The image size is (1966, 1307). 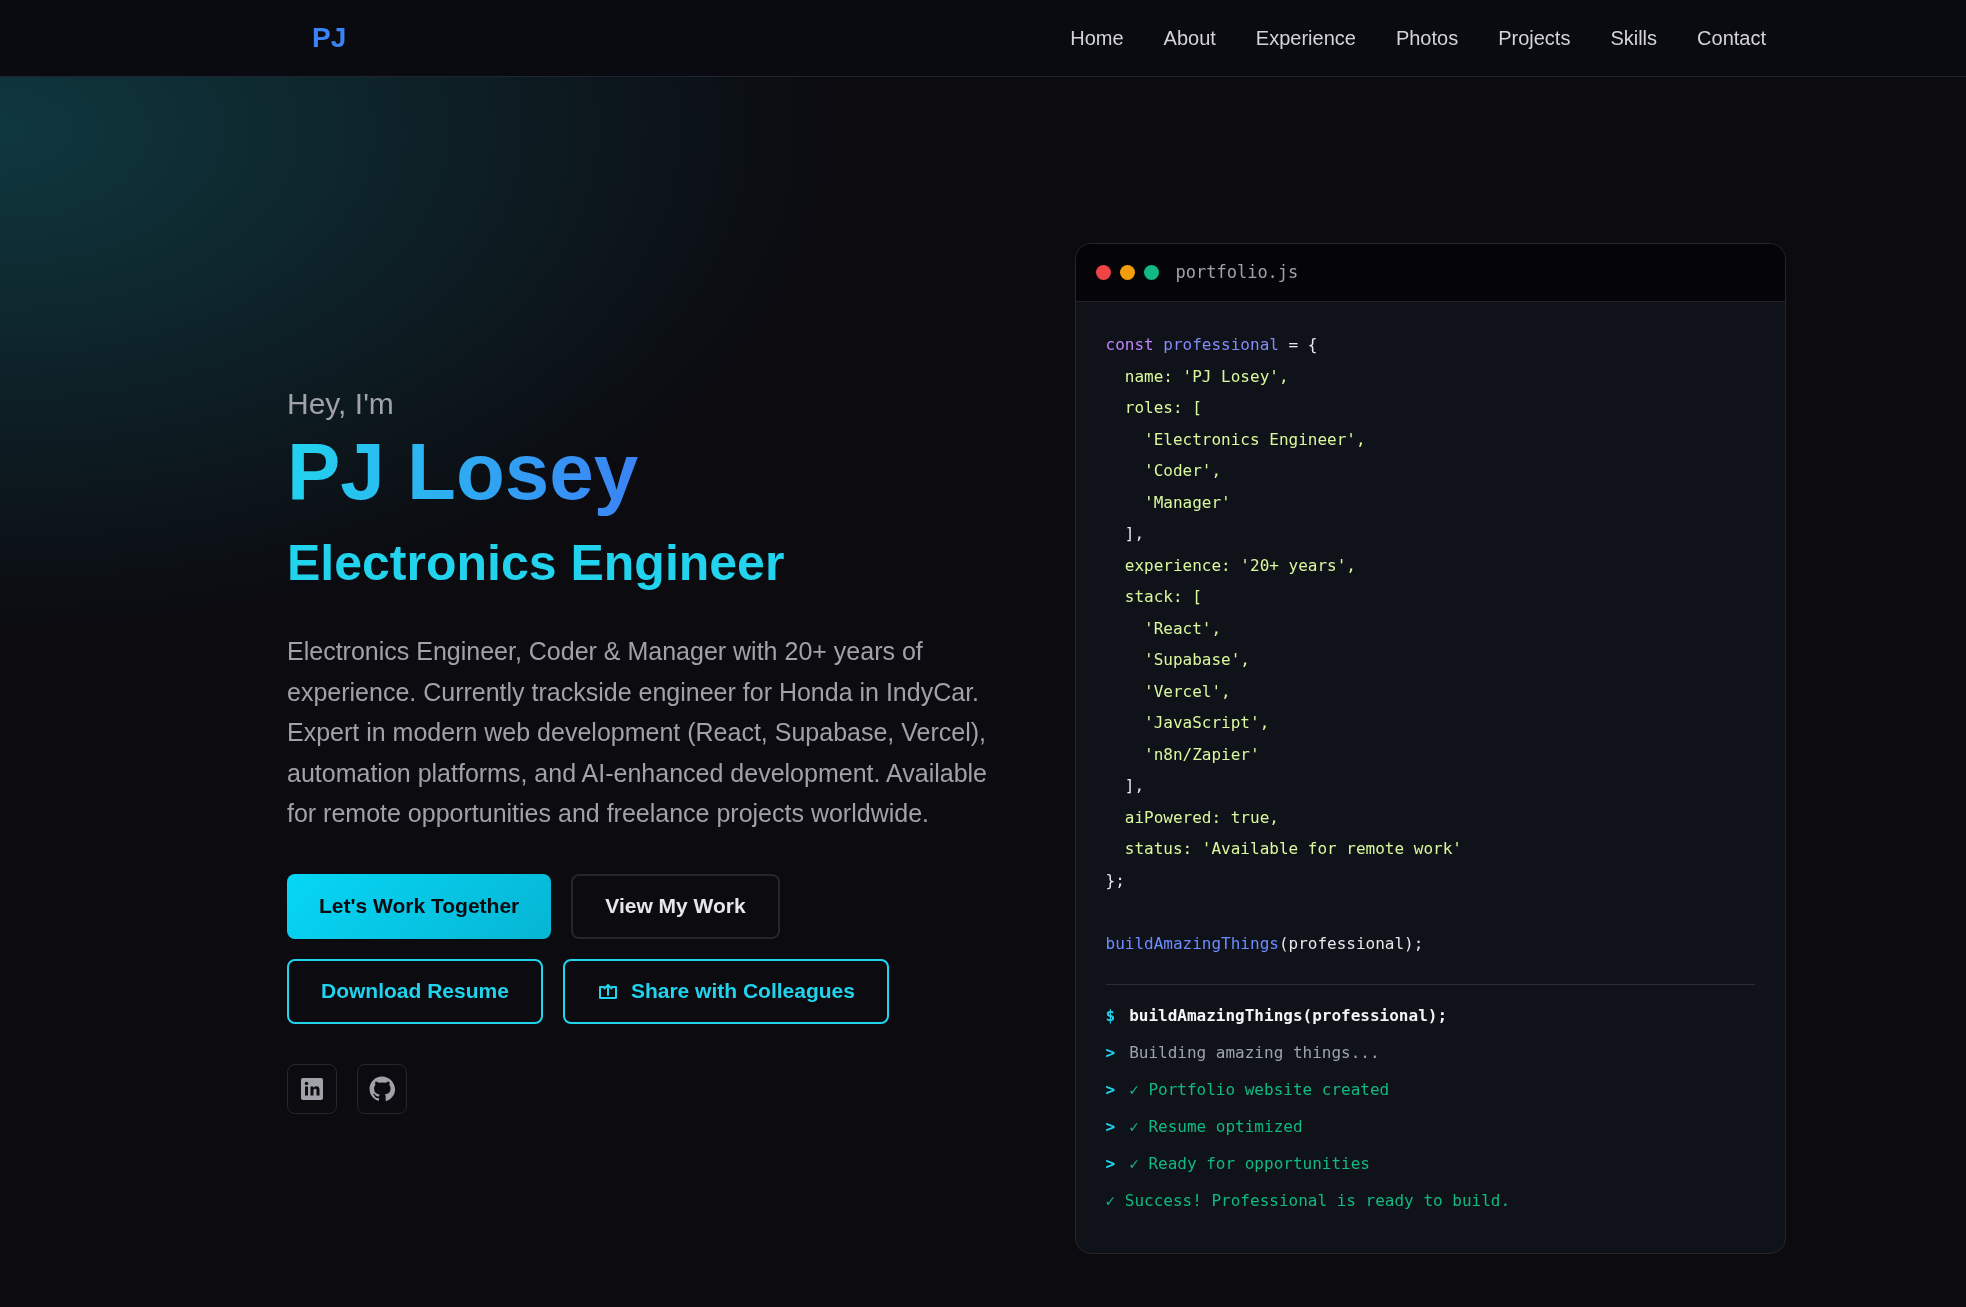 I want to click on file-name: portfolio.js, so click(x=1237, y=272).